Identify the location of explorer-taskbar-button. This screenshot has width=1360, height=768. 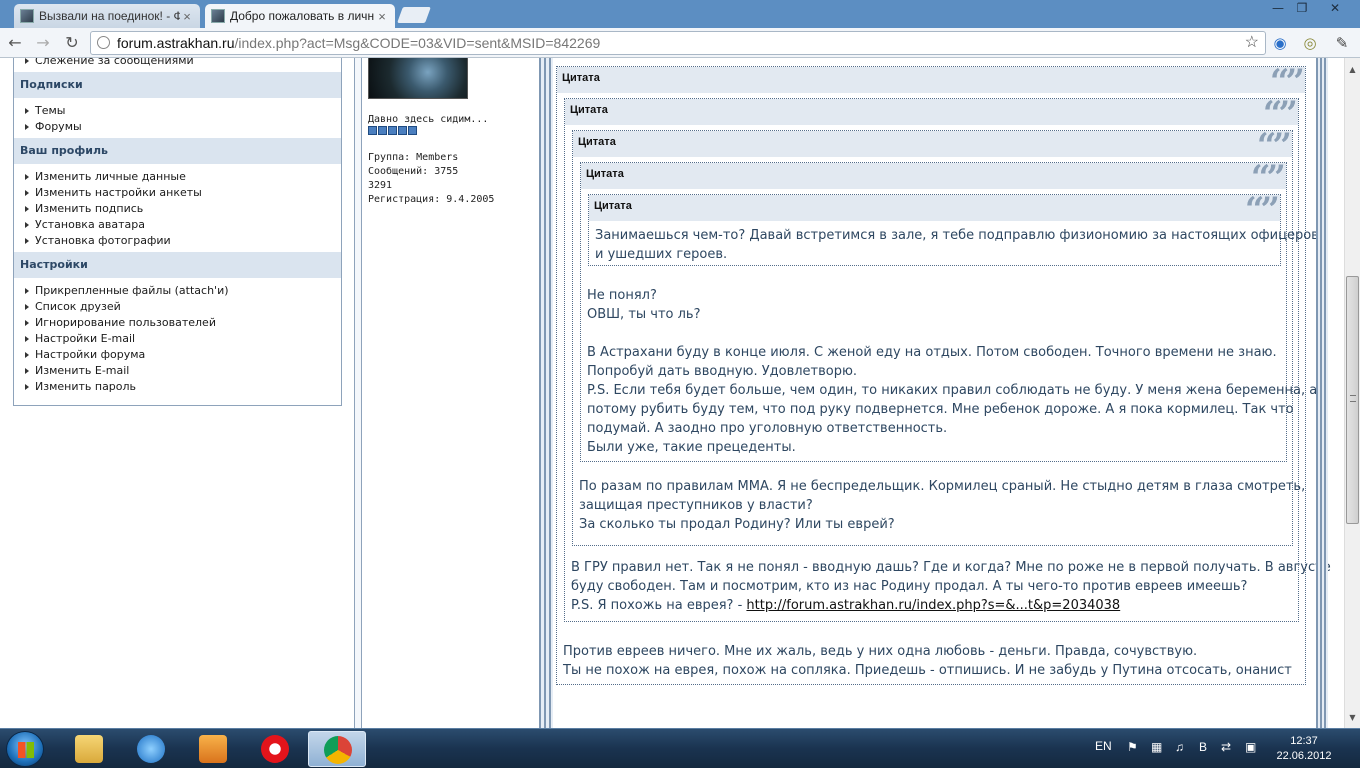
(89, 749).